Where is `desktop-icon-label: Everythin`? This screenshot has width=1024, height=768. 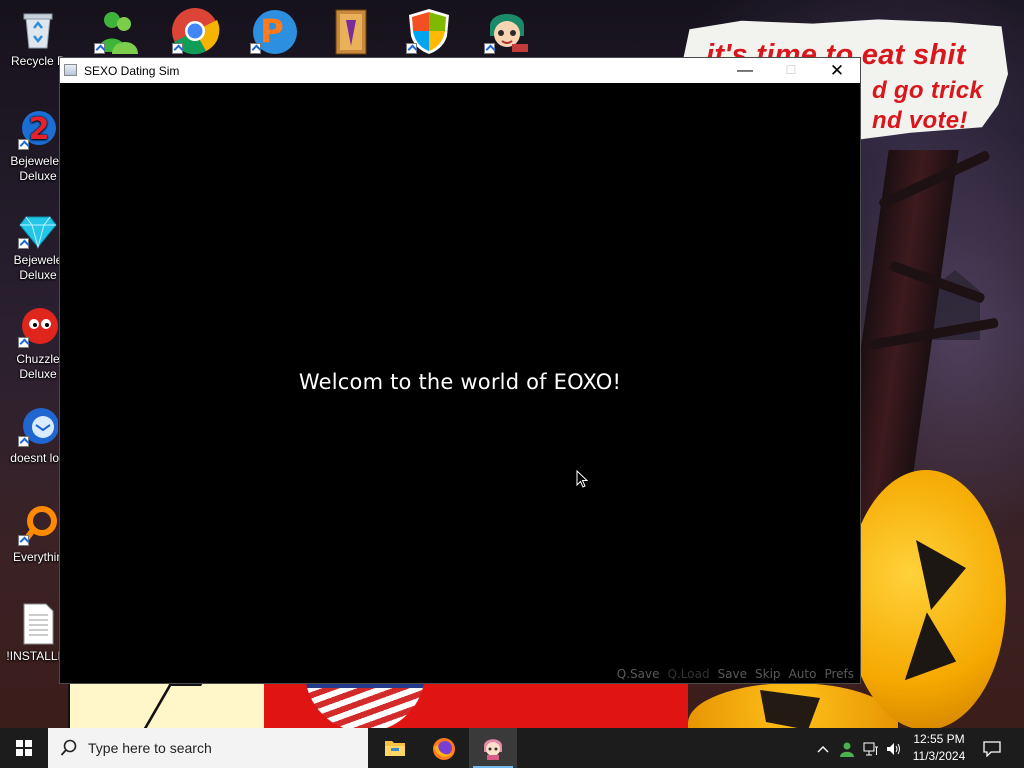 desktop-icon-label: Everythin is located at coordinates (38, 557).